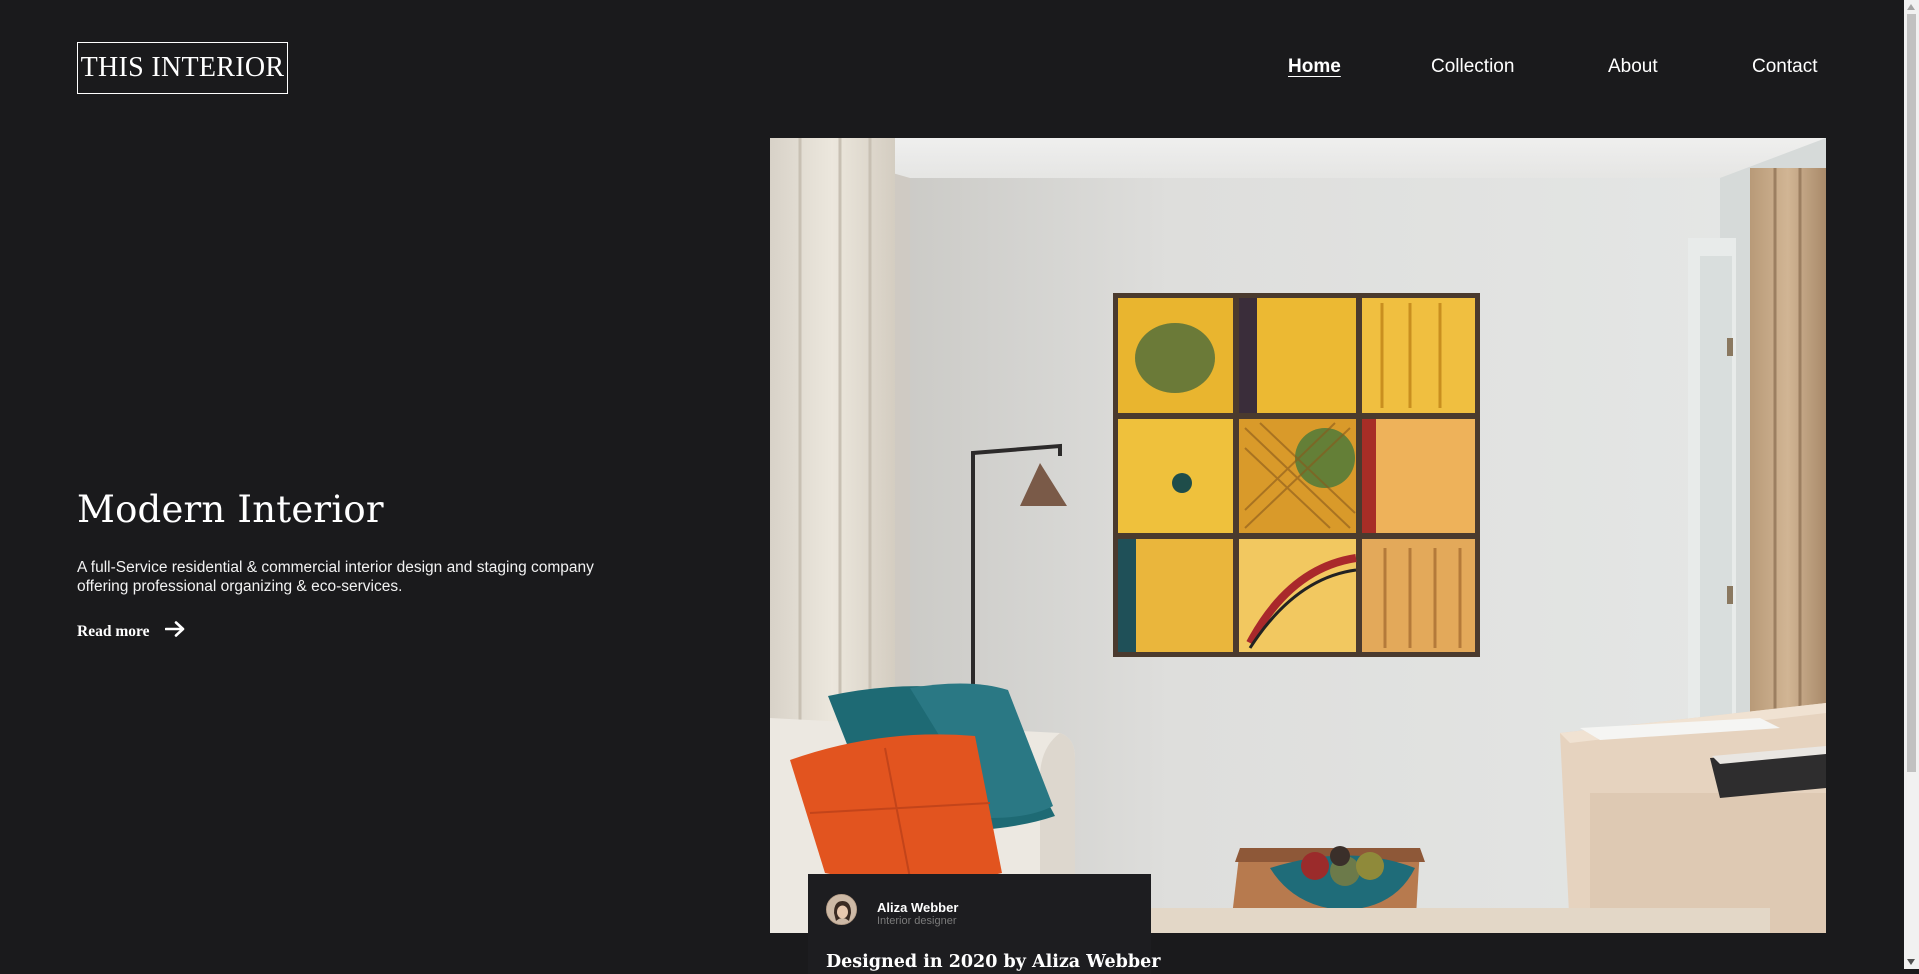 The width and height of the screenshot is (1919, 974). Describe the element at coordinates (918, 907) in the screenshot. I see `designer-name: Aliza Webber` at that location.